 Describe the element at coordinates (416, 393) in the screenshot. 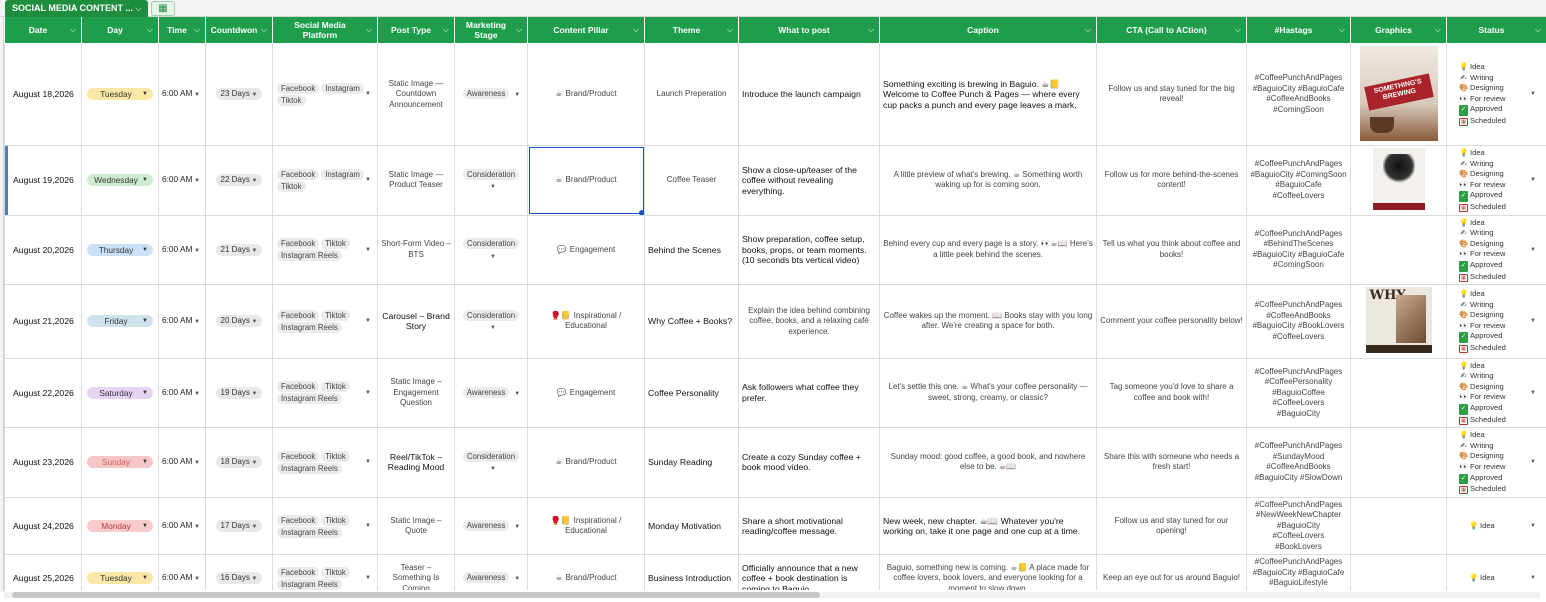

I see `post-type-cell: Static Image – Engagement Question` at that location.